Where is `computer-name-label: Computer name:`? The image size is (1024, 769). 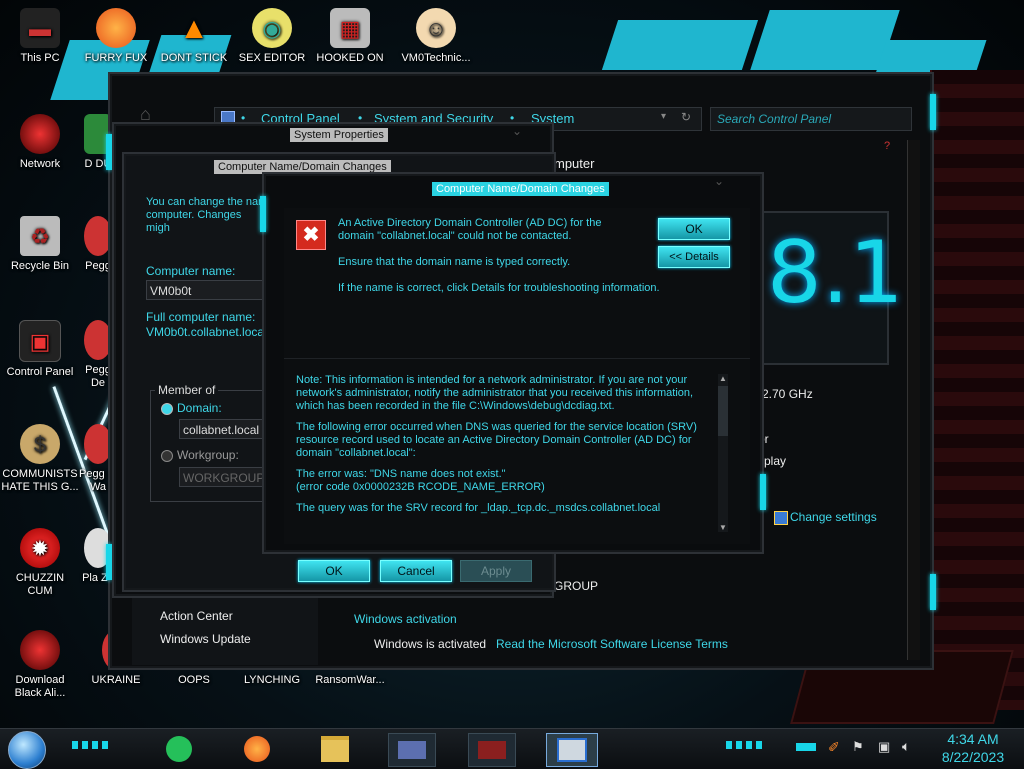
computer-name-label: Computer name: is located at coordinates (191, 271).